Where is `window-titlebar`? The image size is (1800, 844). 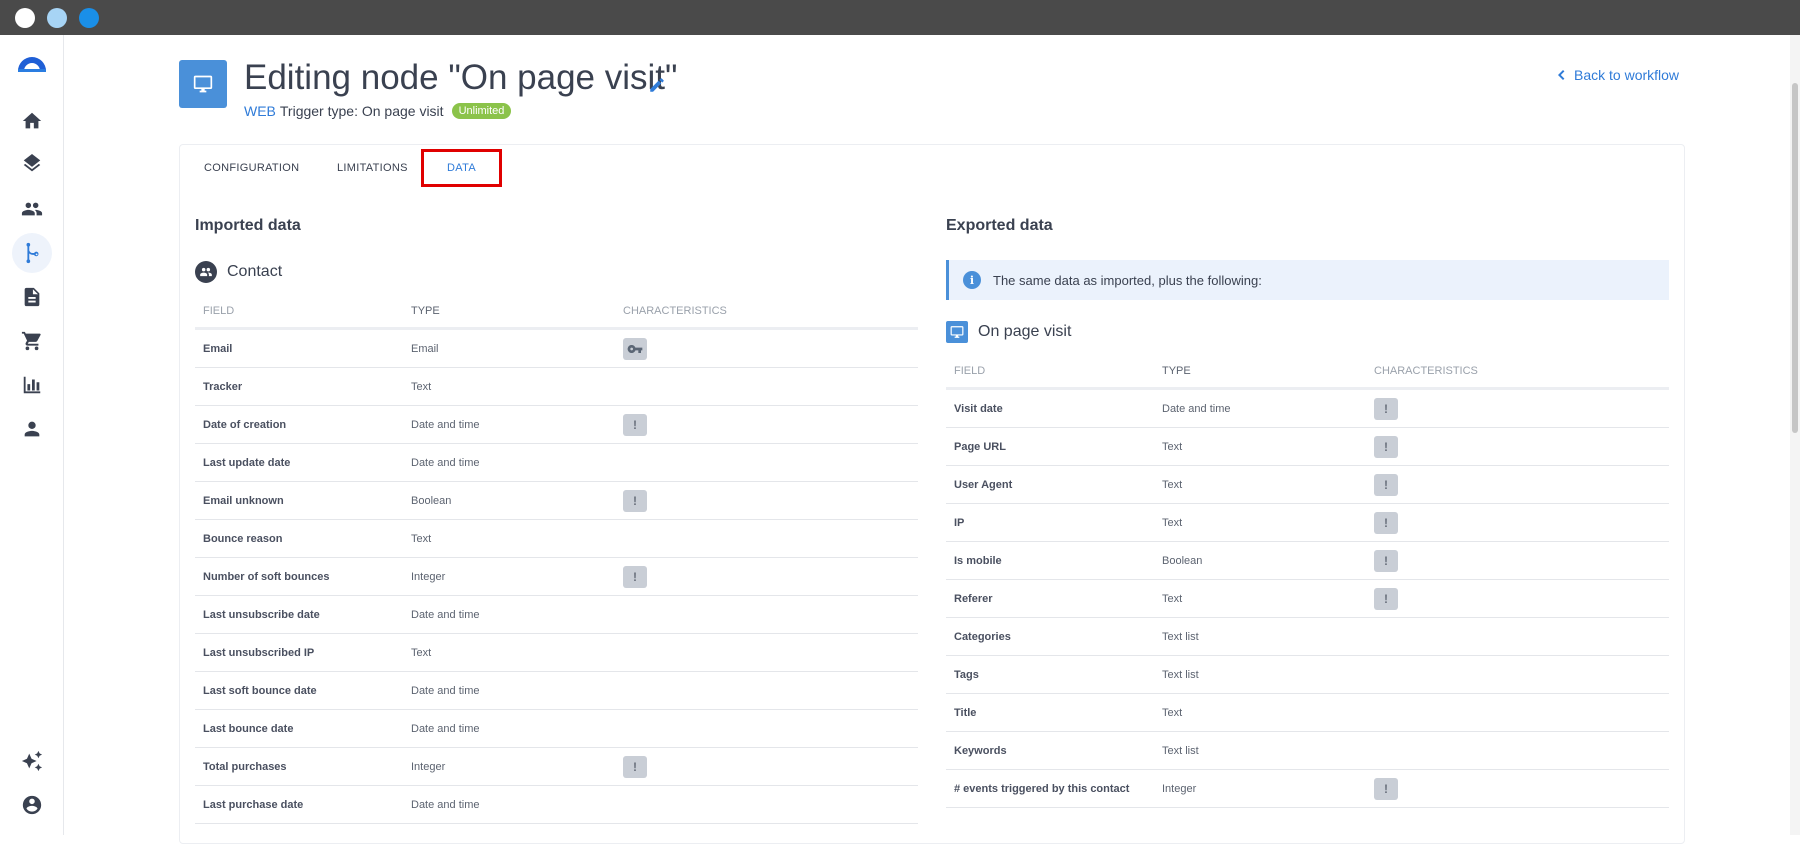 window-titlebar is located at coordinates (900, 17).